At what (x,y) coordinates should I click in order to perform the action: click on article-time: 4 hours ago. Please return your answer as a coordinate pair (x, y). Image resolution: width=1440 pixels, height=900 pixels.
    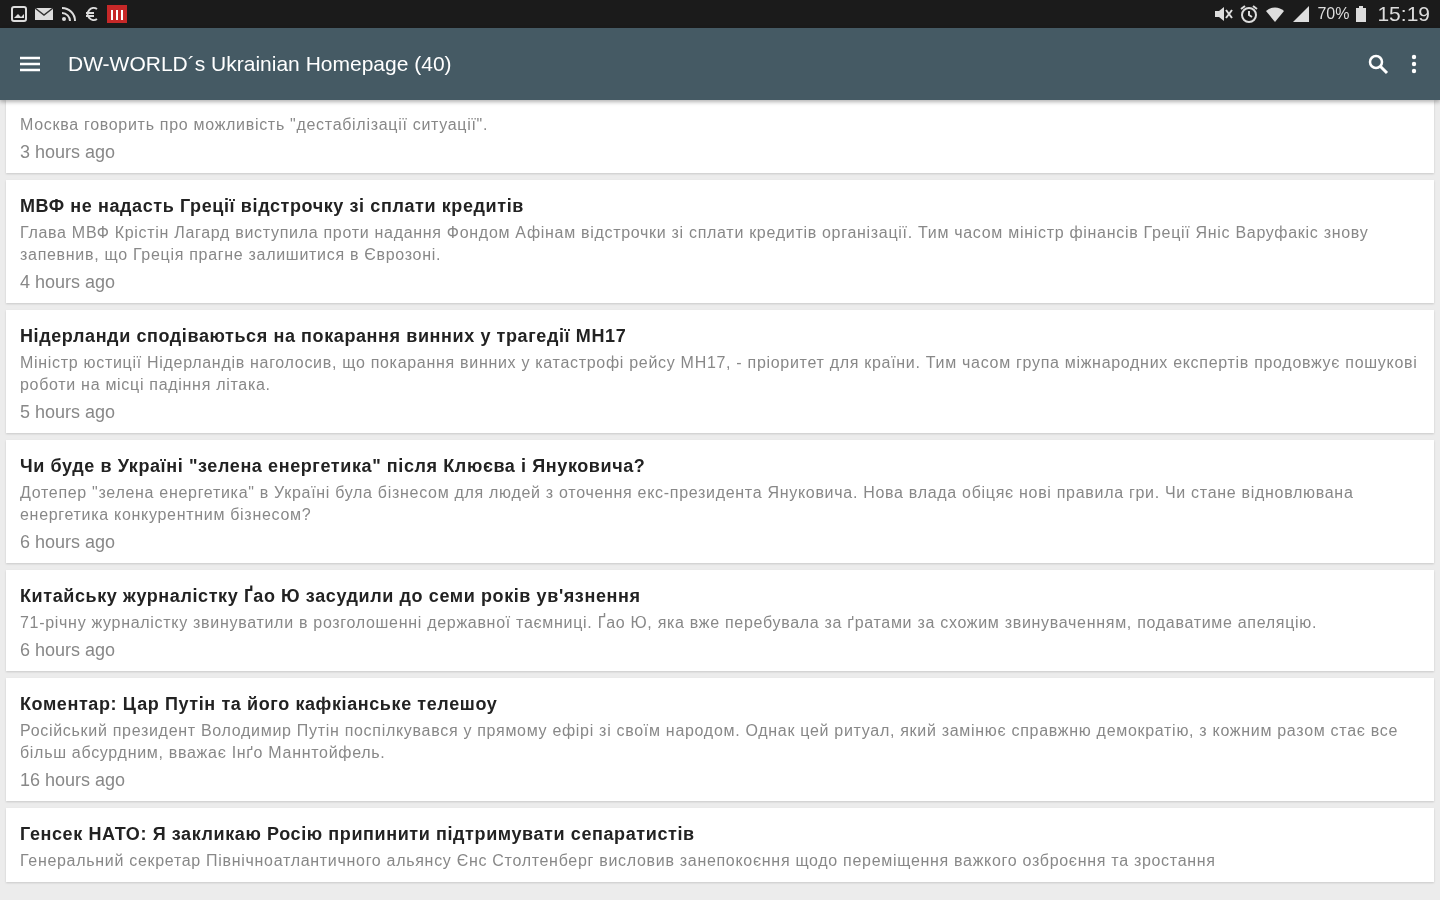
    Looking at the image, I should click on (68, 282).